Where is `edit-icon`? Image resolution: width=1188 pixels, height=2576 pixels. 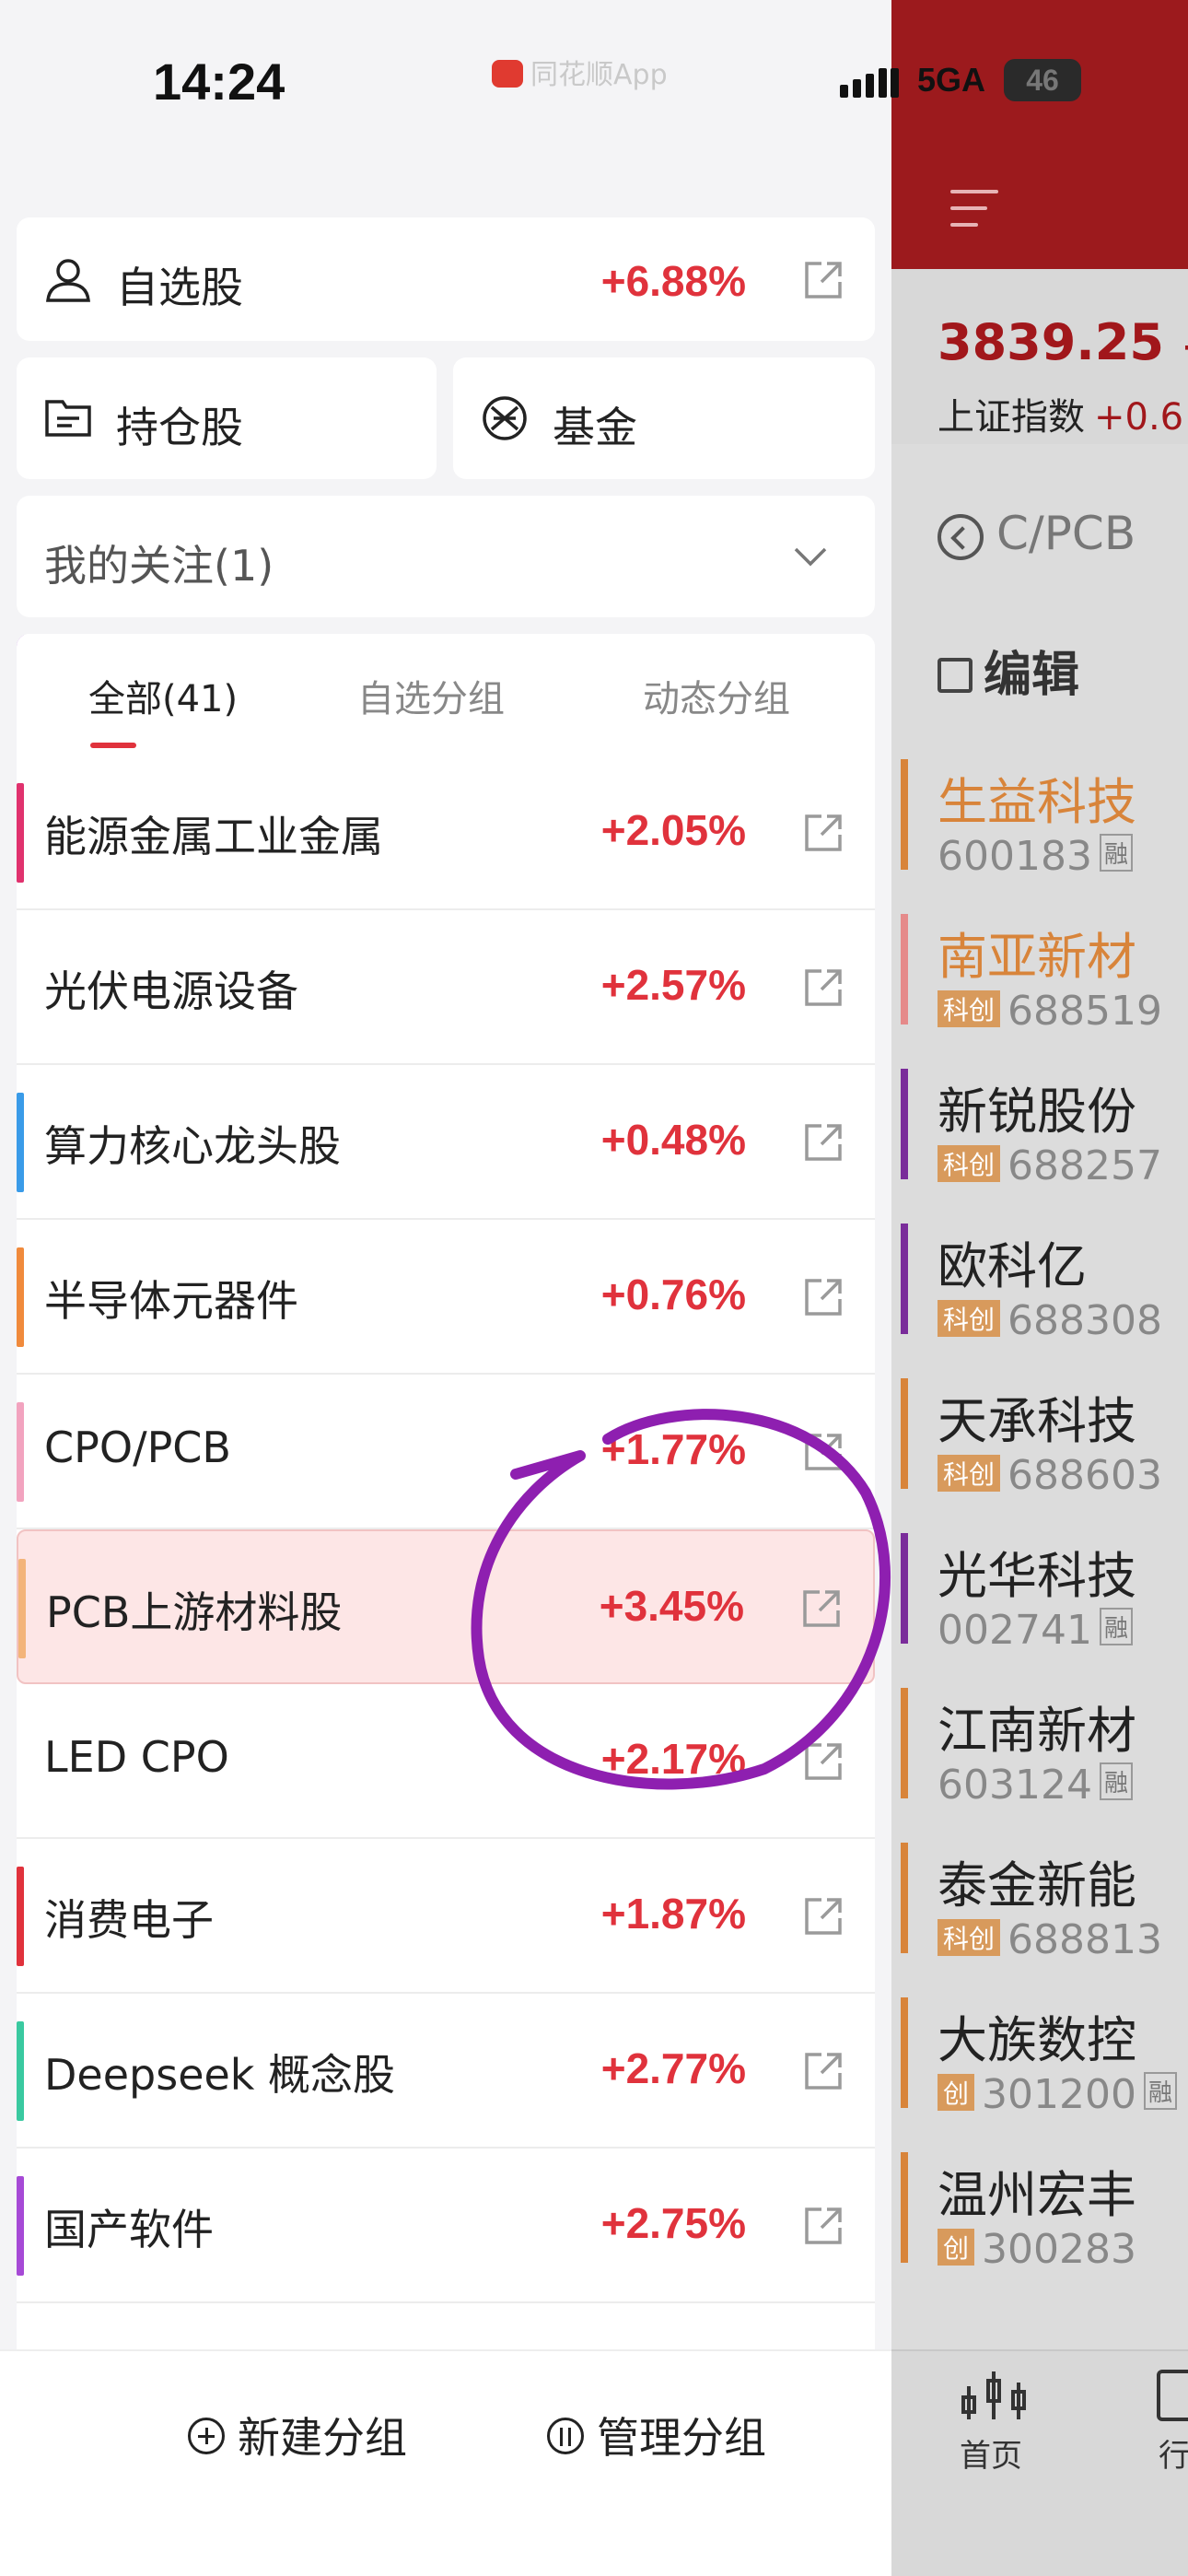
edit-icon is located at coordinates (955, 675).